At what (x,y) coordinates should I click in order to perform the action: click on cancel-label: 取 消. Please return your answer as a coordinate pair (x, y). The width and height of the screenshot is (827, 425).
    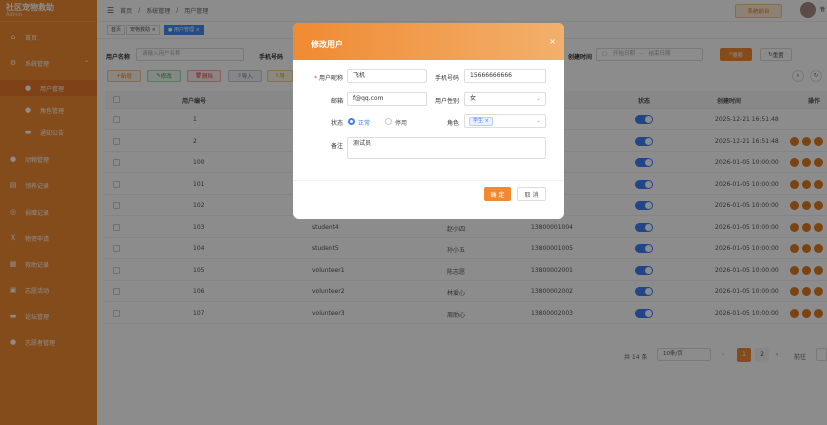
    Looking at the image, I should click on (531, 195).